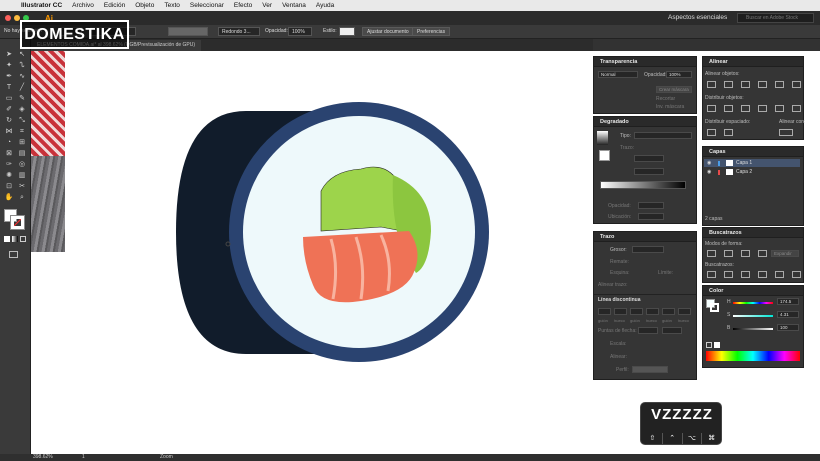 This screenshot has height=461, width=820. Describe the element at coordinates (744, 163) in the screenshot. I see `layer-name: Capa 1` at that location.